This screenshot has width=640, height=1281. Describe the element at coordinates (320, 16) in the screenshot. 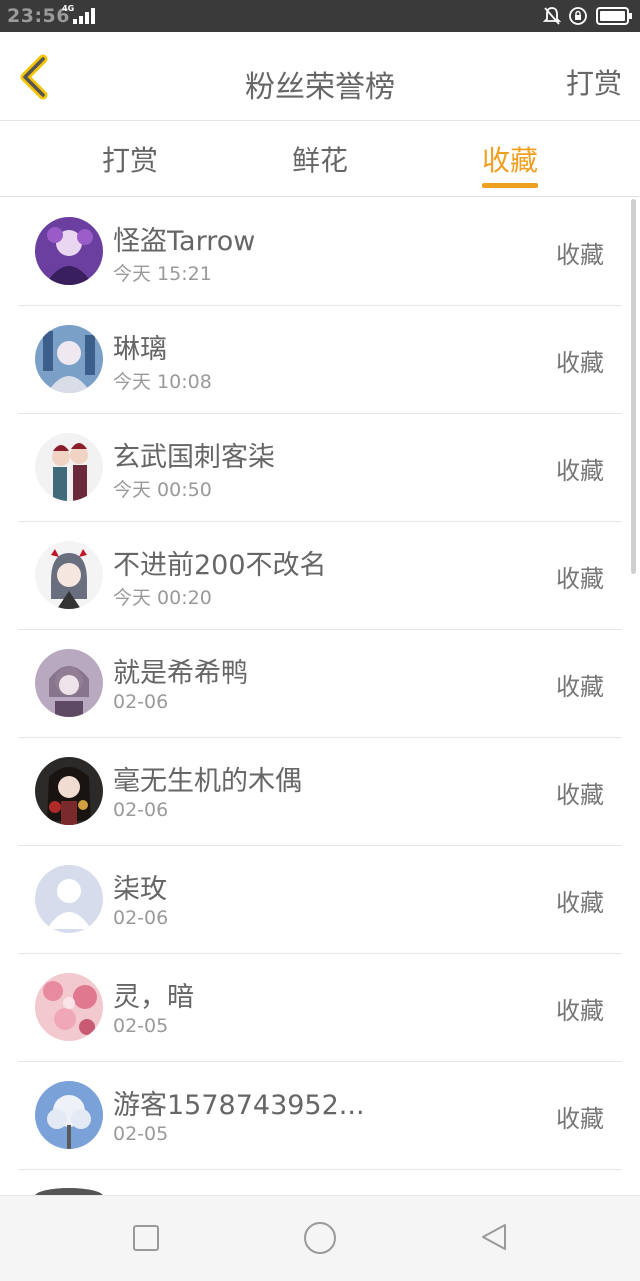

I see `status-bar: 23:56 4G` at that location.